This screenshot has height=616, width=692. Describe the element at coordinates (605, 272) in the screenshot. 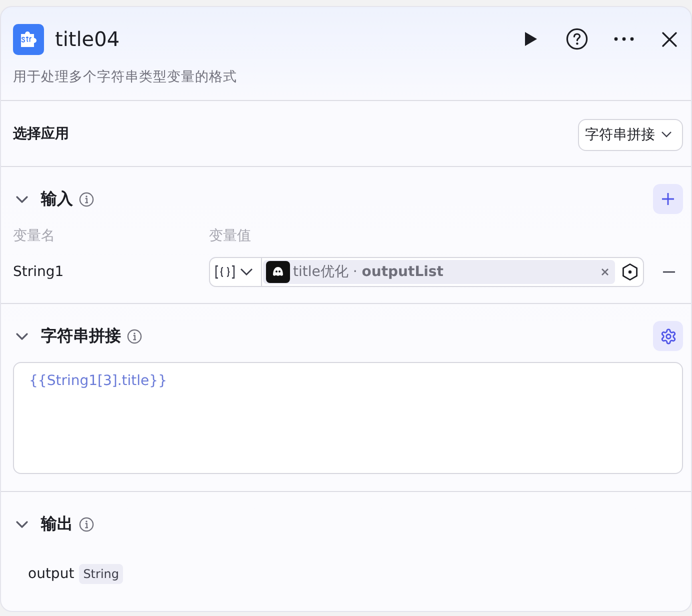

I see `clear-icon` at that location.